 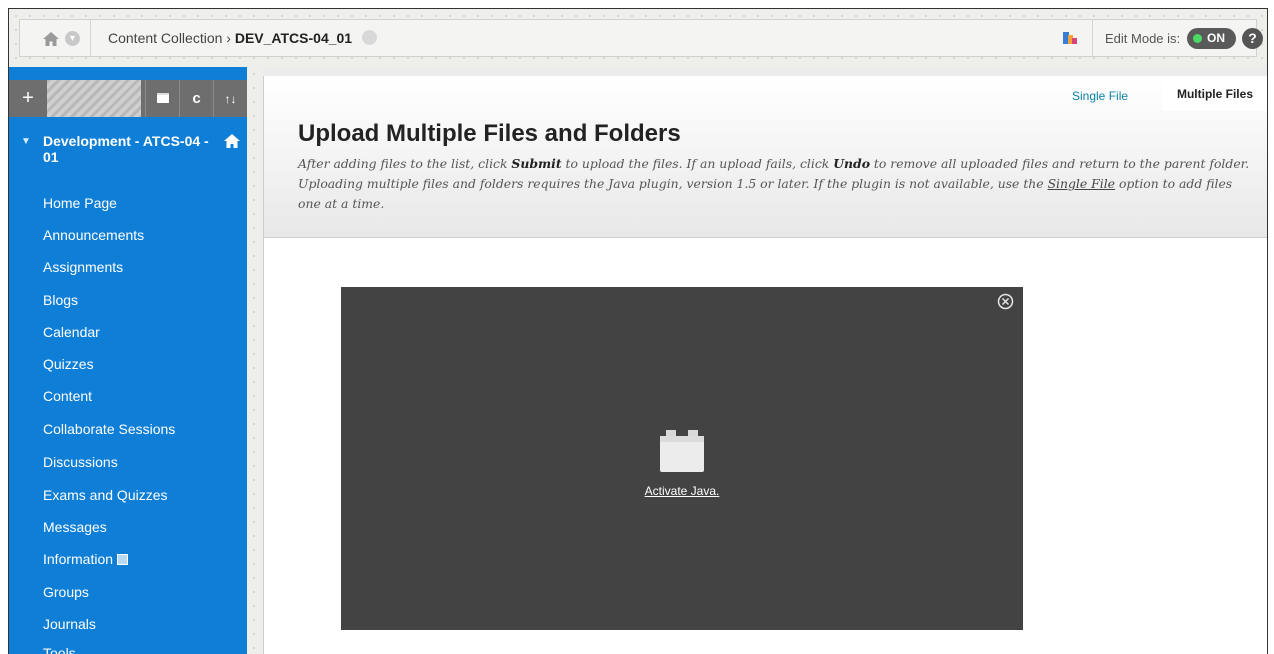 I want to click on sidebar-item-journals: Journals, so click(x=69, y=624).